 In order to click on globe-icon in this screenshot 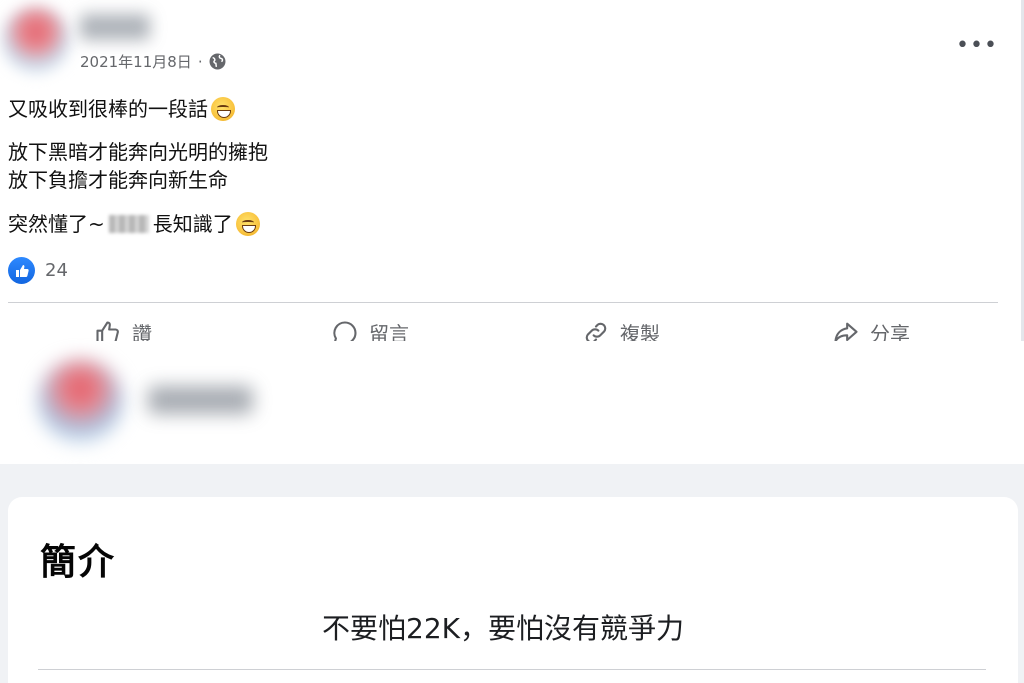, I will do `click(217, 61)`.